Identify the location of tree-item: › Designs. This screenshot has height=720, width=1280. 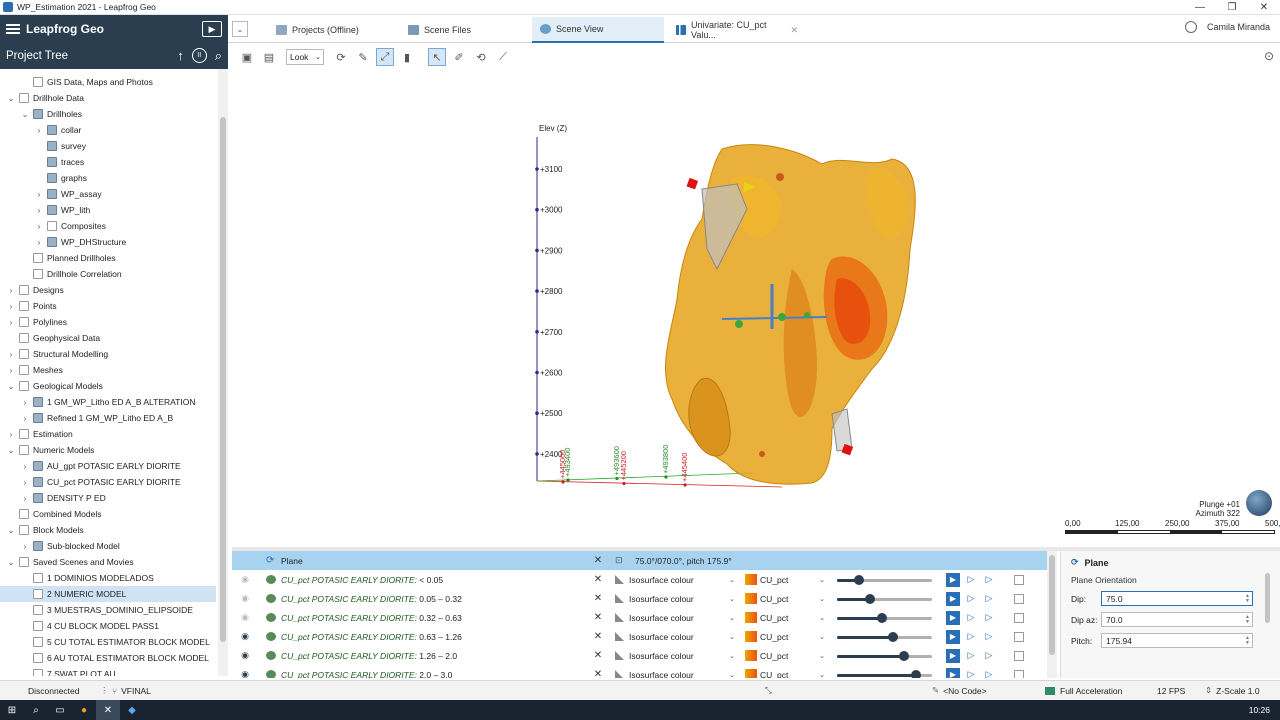
(108, 290).